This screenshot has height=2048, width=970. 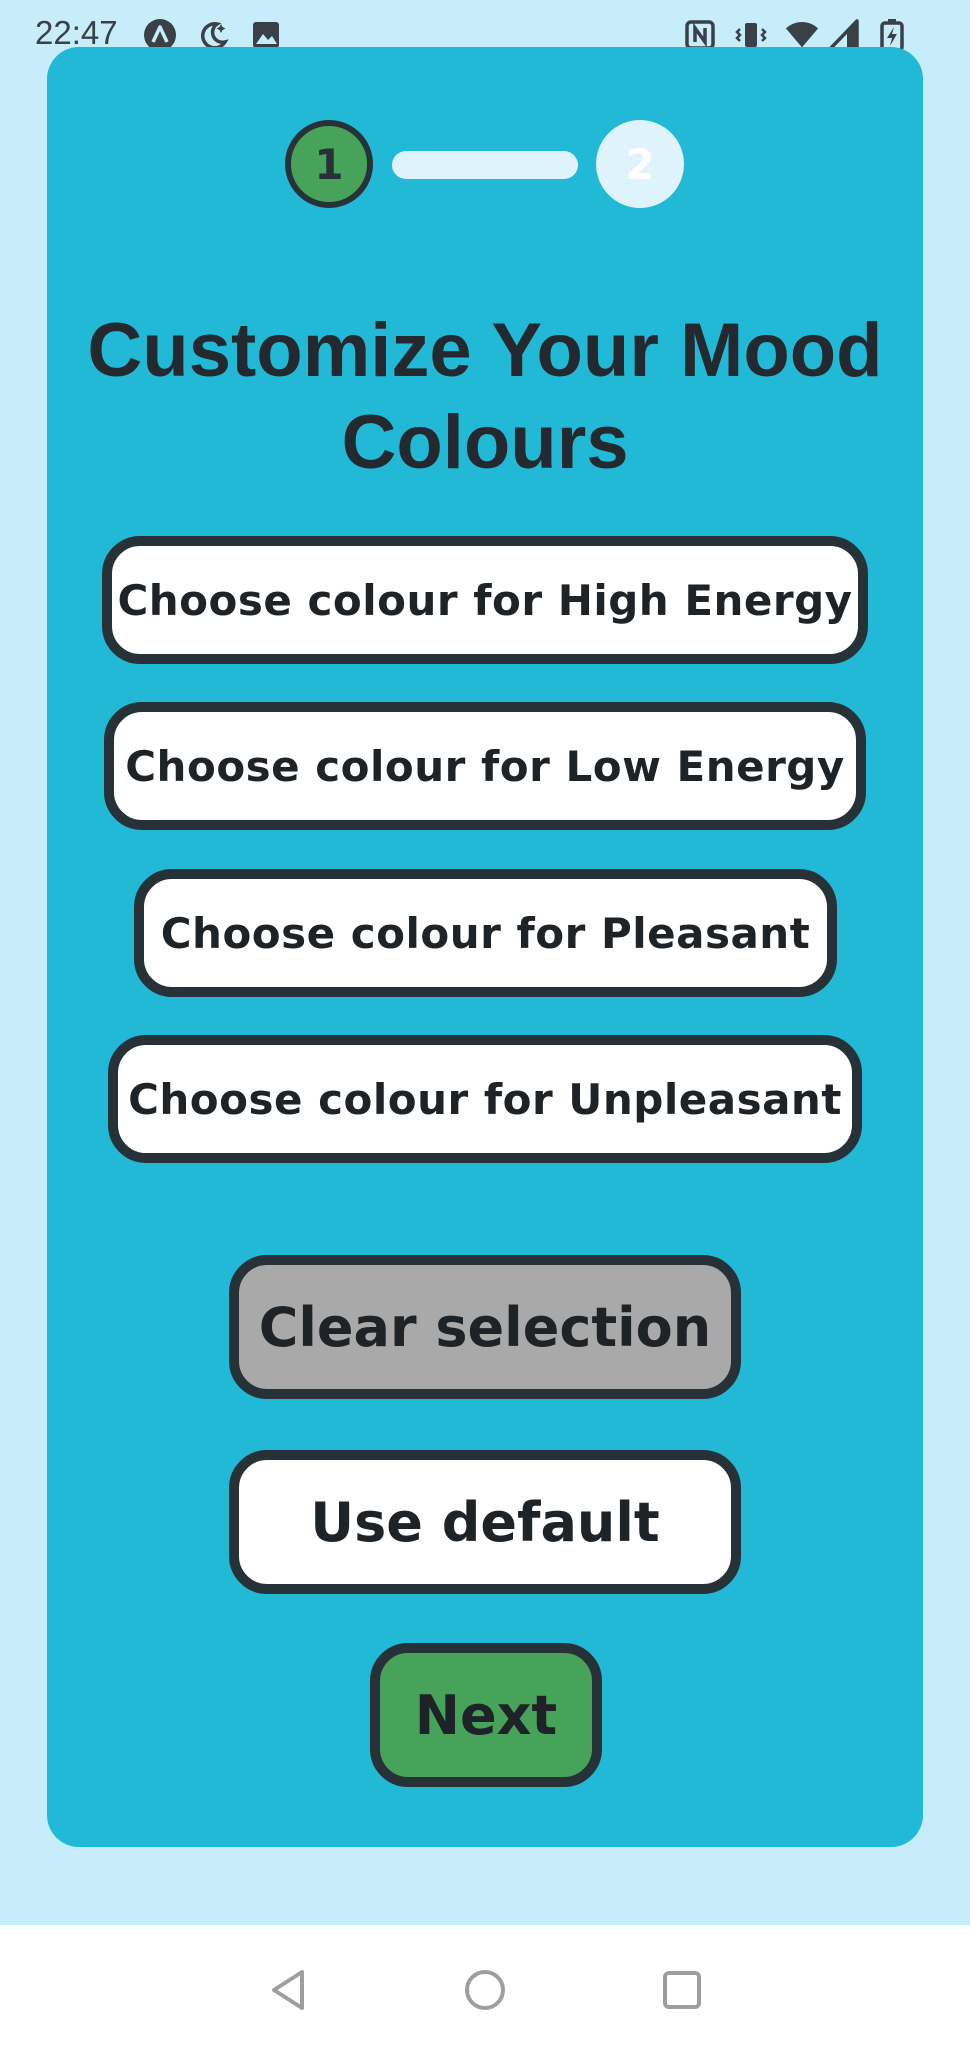 What do you see at coordinates (485, 396) in the screenshot?
I see `page-title: Customize Your Mood Colours` at bounding box center [485, 396].